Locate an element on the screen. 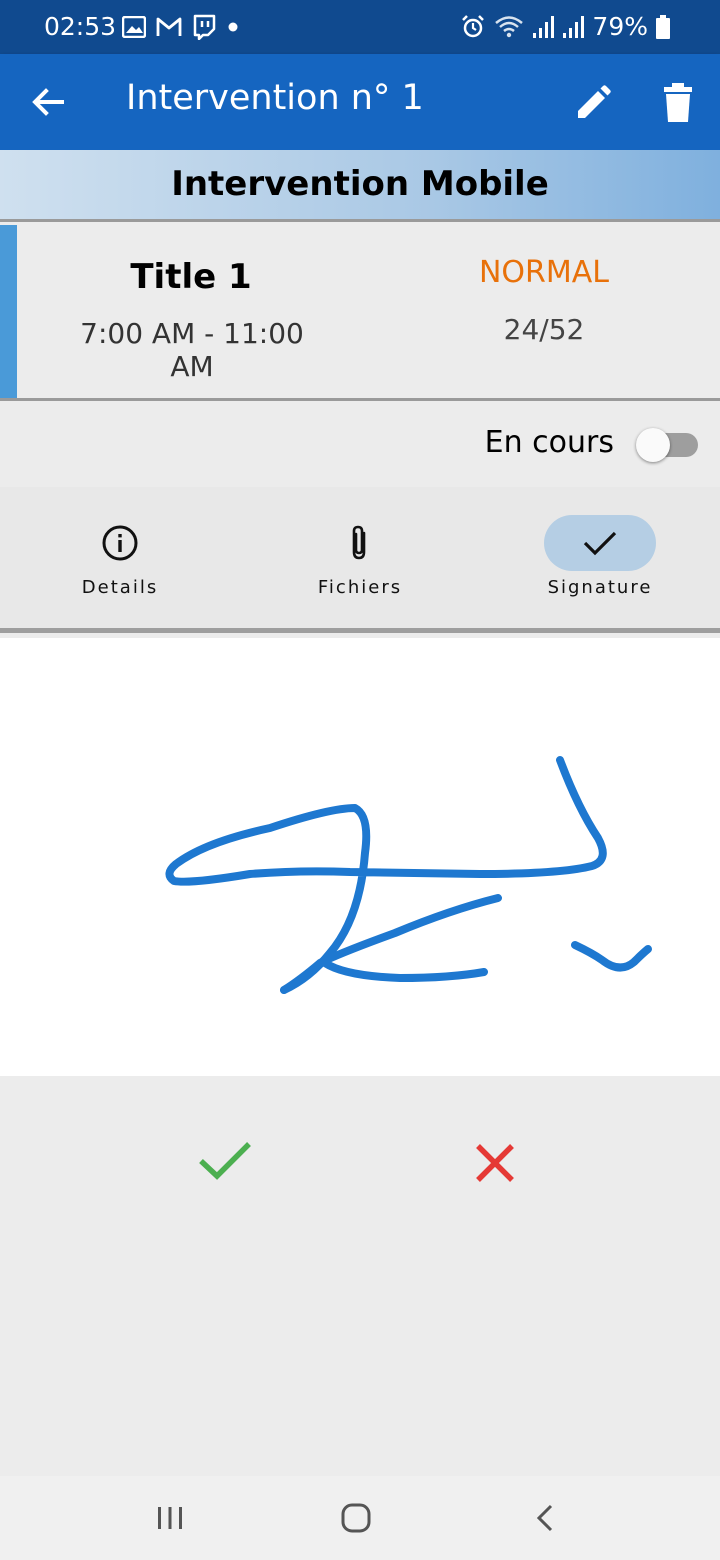 This screenshot has width=720, height=1560. tab-icon-container-active is located at coordinates (600, 543).